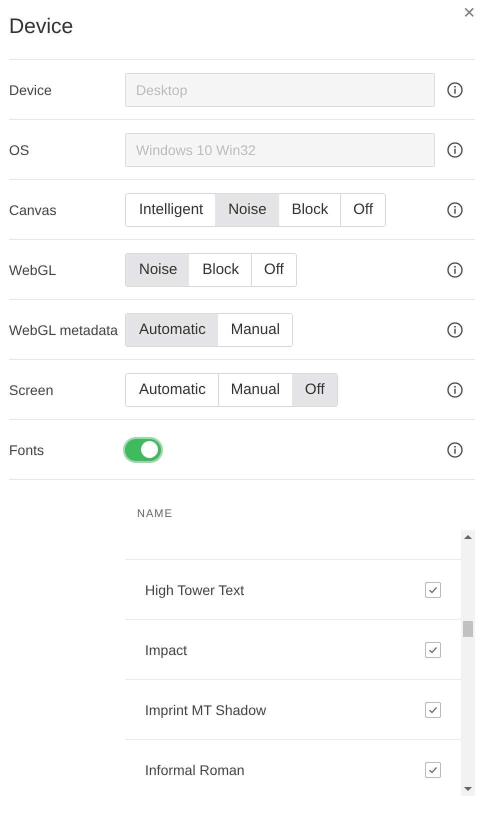 Image resolution: width=483 pixels, height=820 pixels. What do you see at coordinates (33, 270) in the screenshot?
I see `setting-label: WebGL` at bounding box center [33, 270].